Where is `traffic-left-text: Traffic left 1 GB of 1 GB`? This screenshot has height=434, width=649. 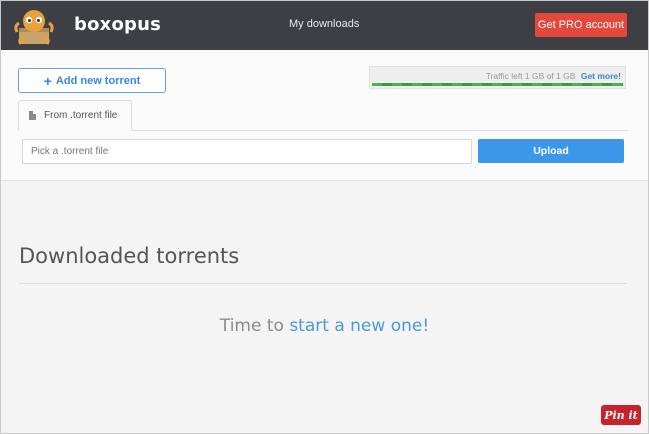
traffic-left-text: Traffic left 1 GB of 1 GB is located at coordinates (530, 76).